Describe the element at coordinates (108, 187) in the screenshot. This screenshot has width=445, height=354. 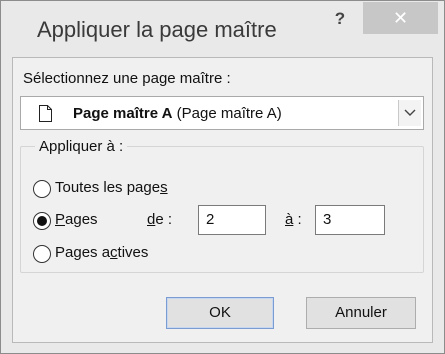
I see `radio-all-pages-text: Toutes les page` at that location.